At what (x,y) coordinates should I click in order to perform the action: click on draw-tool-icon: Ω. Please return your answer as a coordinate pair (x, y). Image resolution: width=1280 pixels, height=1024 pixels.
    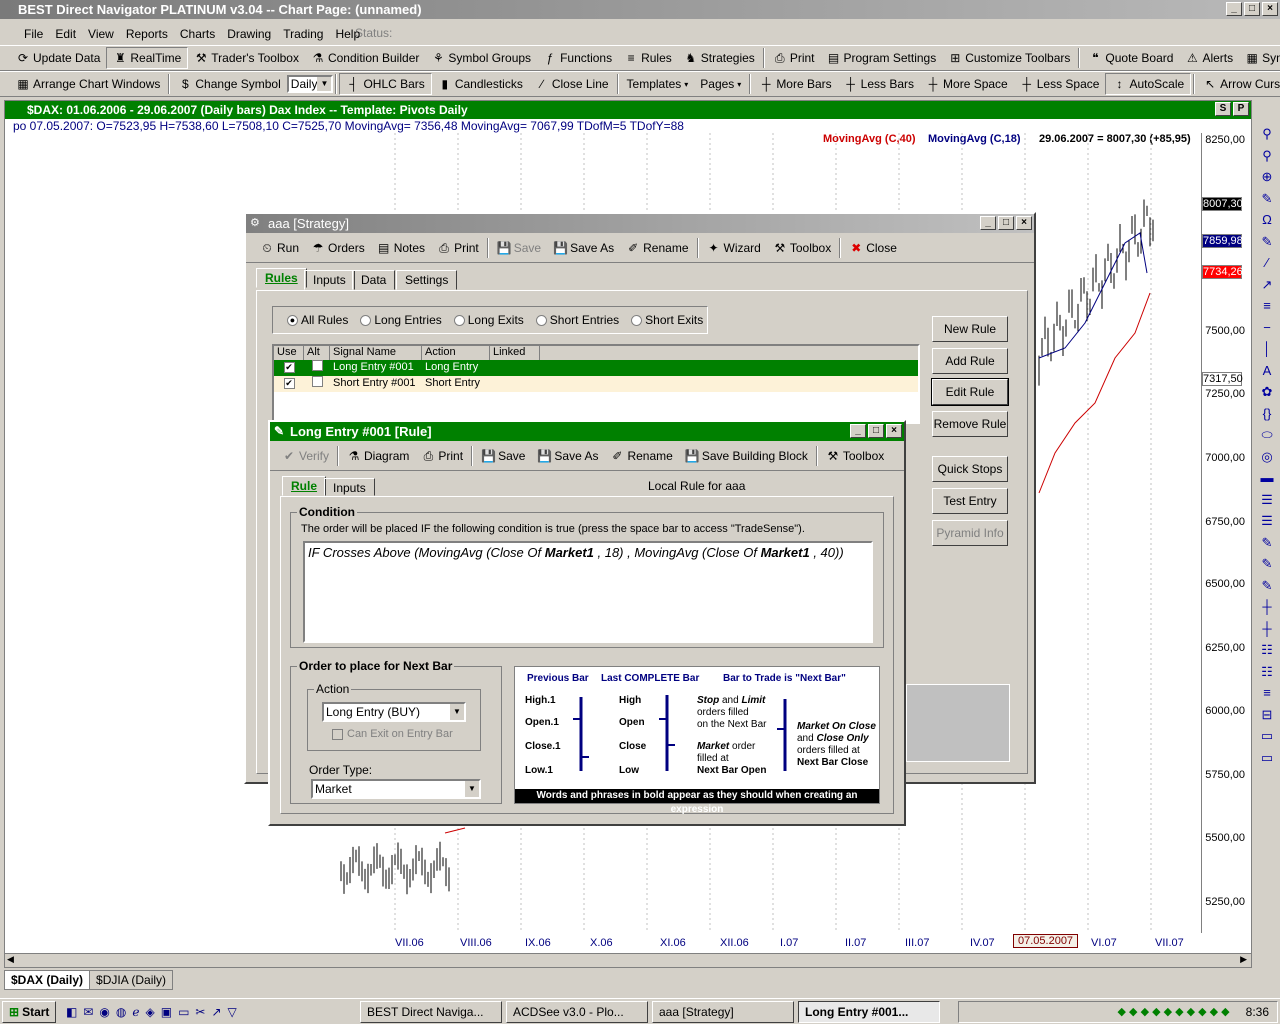
    Looking at the image, I should click on (1267, 223).